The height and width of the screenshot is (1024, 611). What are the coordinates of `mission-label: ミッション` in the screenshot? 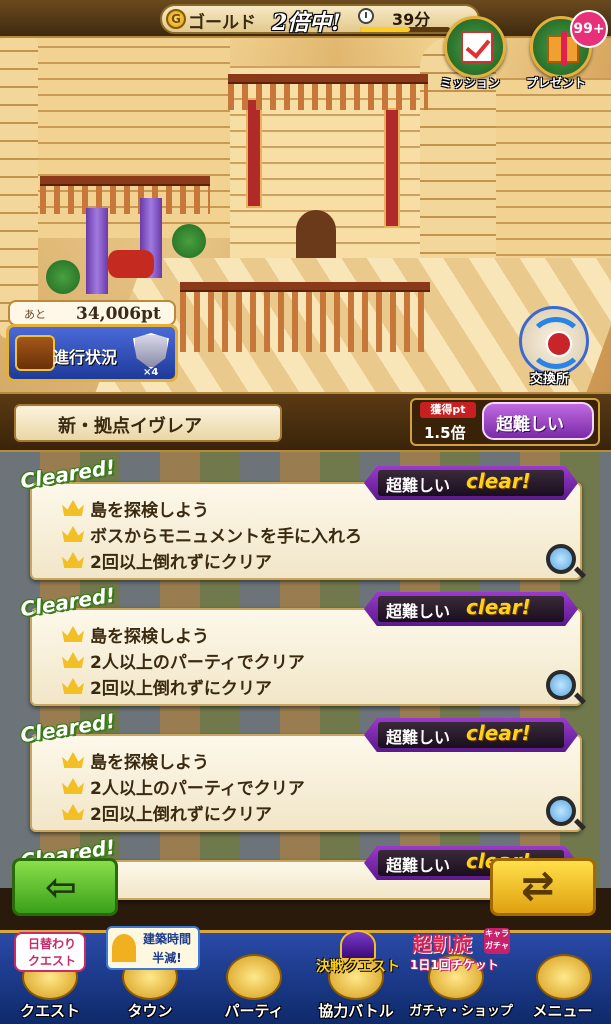 It's located at (470, 83).